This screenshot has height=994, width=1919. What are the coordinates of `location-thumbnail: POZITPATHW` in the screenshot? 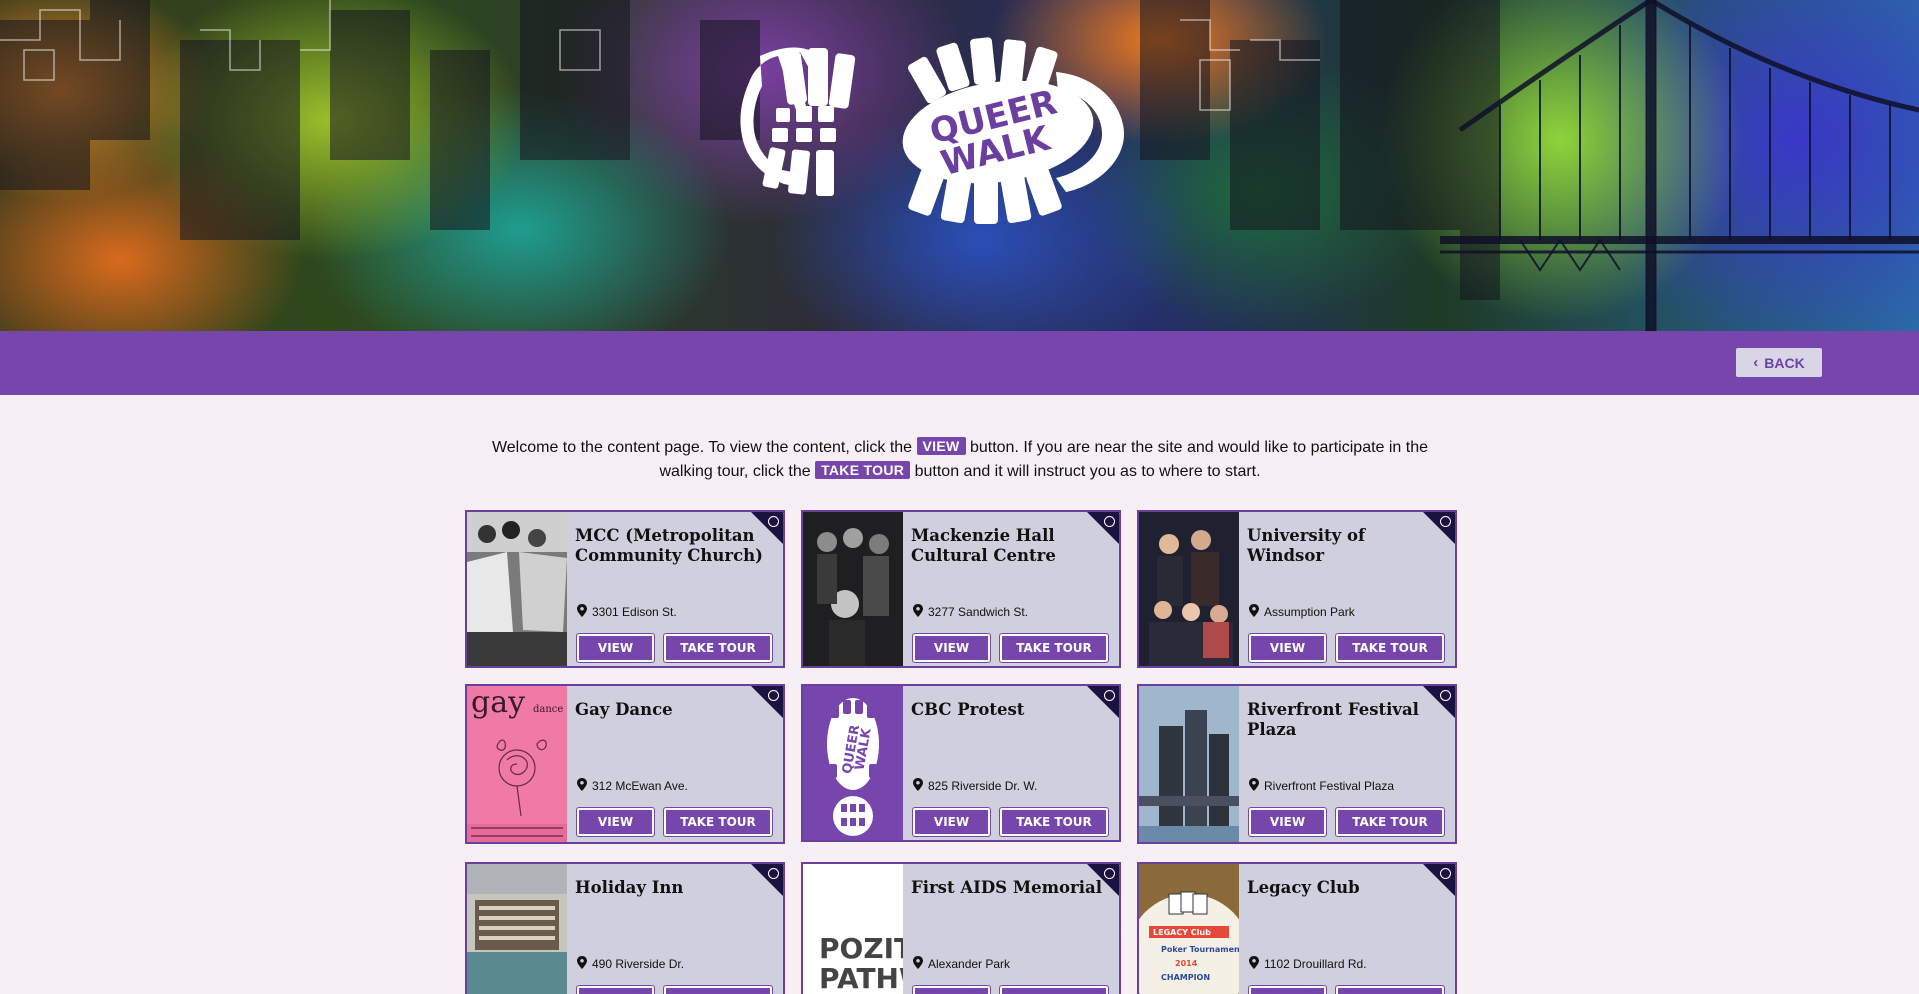 It's located at (853, 929).